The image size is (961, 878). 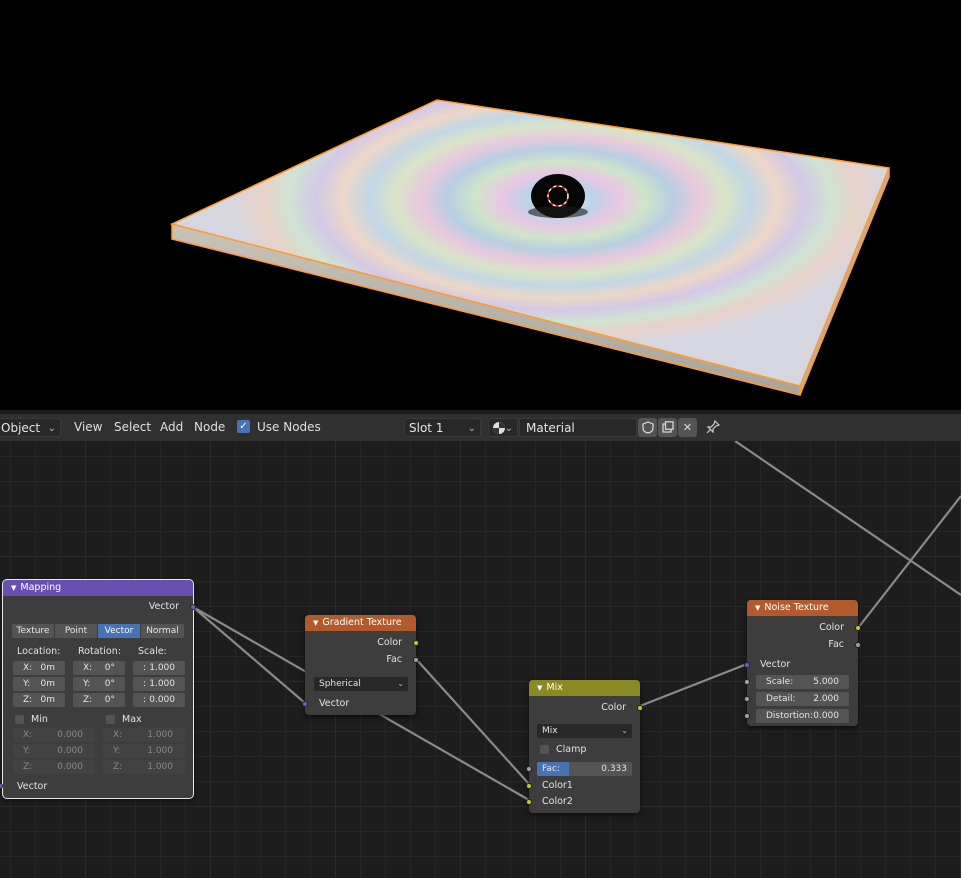 What do you see at coordinates (132, 427) in the screenshot?
I see `menu-select: Select` at bounding box center [132, 427].